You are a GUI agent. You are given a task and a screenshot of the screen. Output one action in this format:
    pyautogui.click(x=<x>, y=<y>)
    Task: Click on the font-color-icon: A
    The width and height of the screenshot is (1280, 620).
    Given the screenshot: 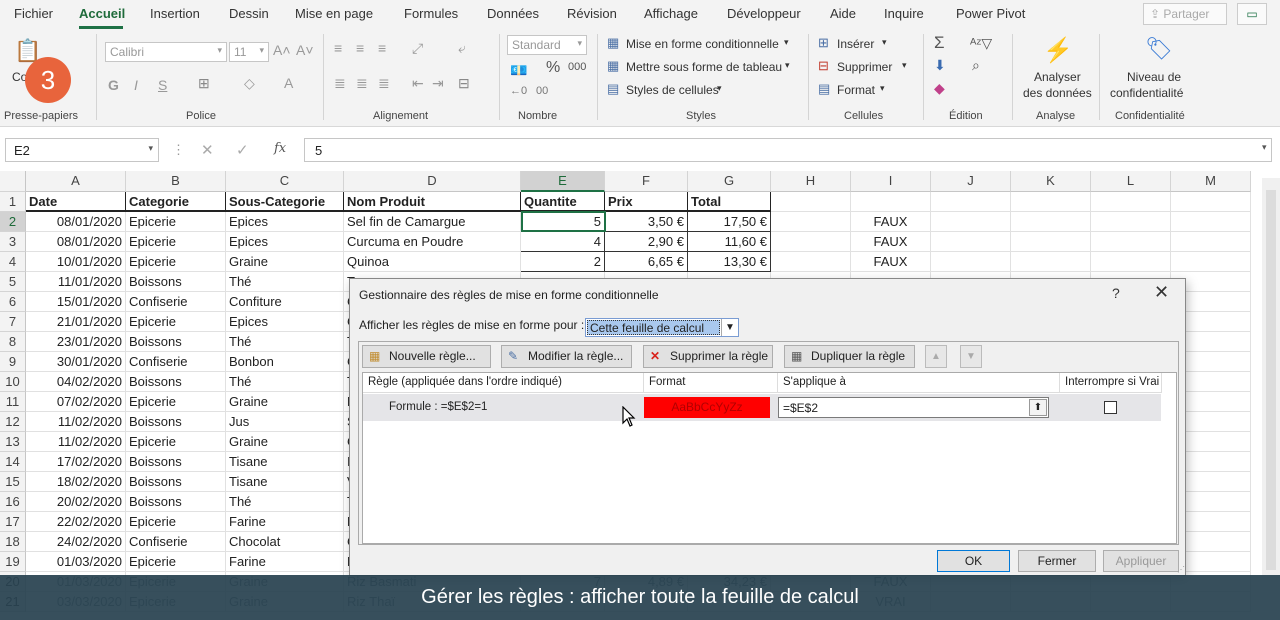 What is the action you would take?
    pyautogui.click(x=288, y=83)
    